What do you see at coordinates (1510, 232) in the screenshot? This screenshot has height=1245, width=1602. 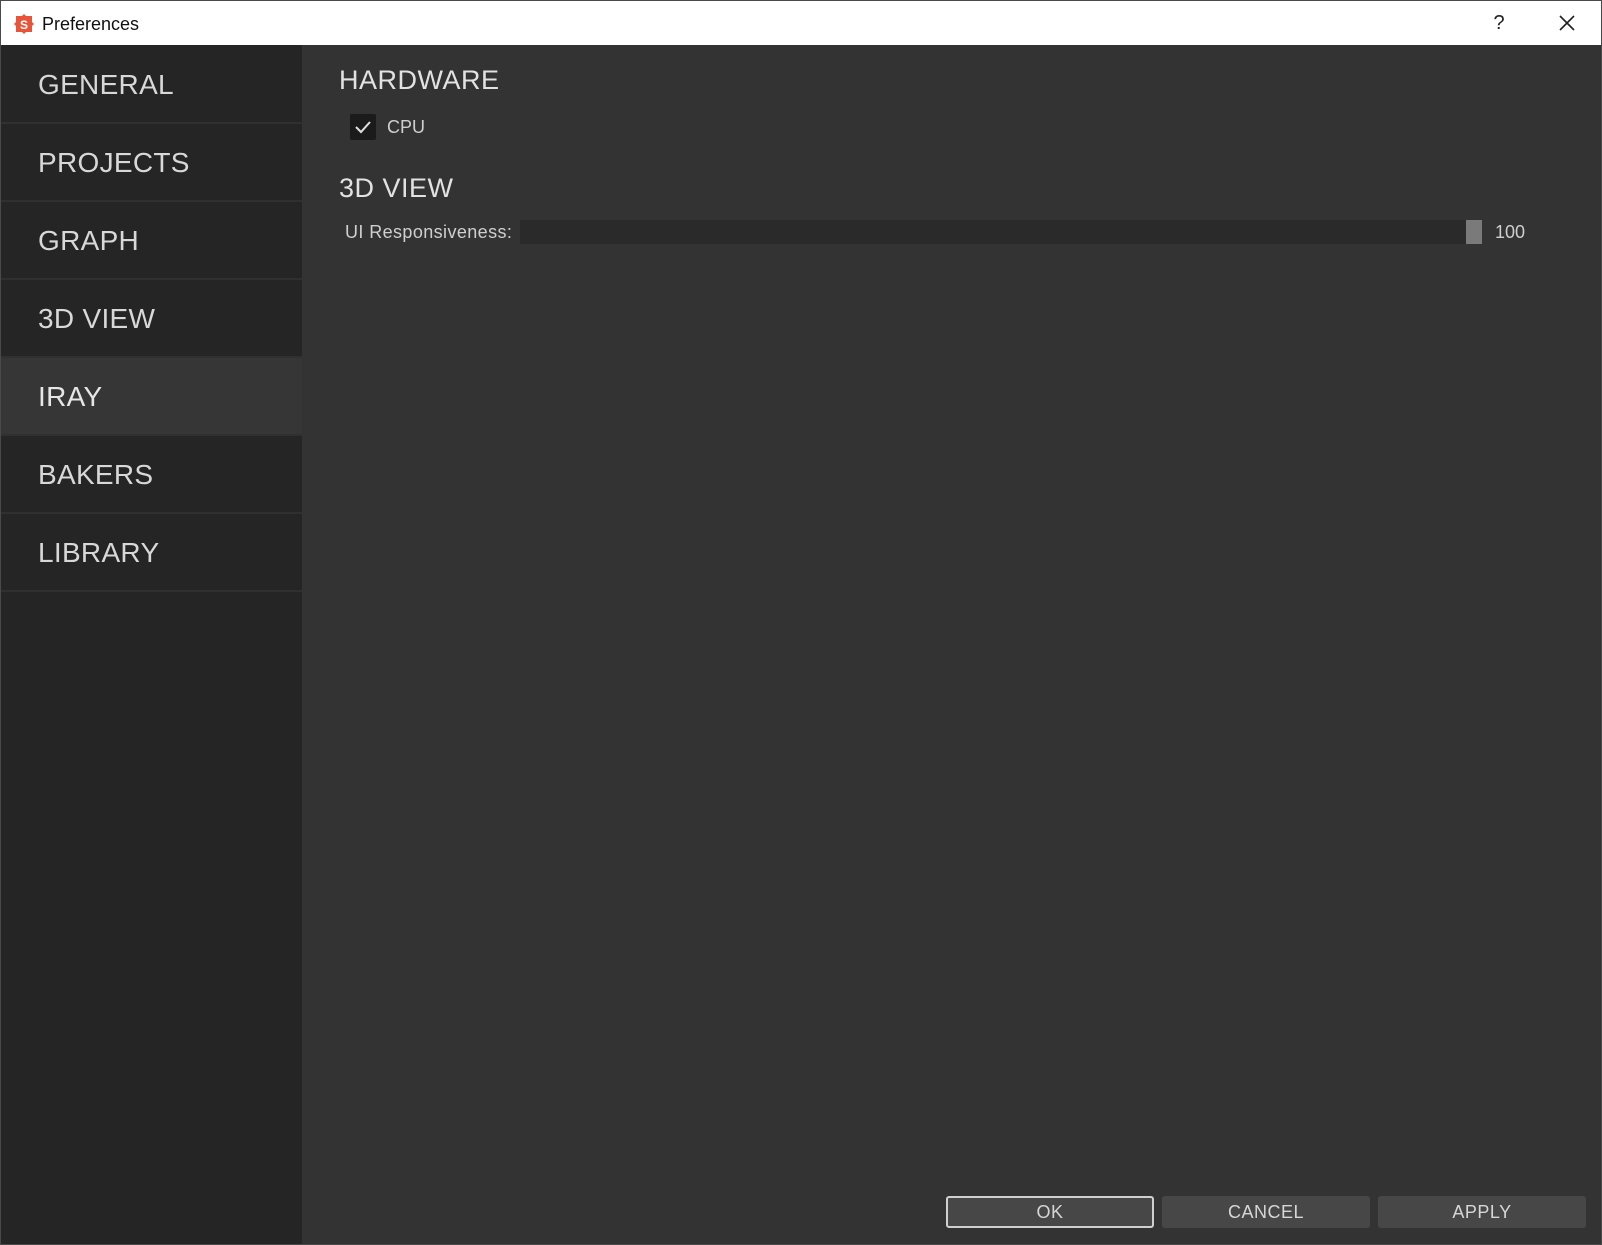 I see `ui-responsiveness-value: 100` at bounding box center [1510, 232].